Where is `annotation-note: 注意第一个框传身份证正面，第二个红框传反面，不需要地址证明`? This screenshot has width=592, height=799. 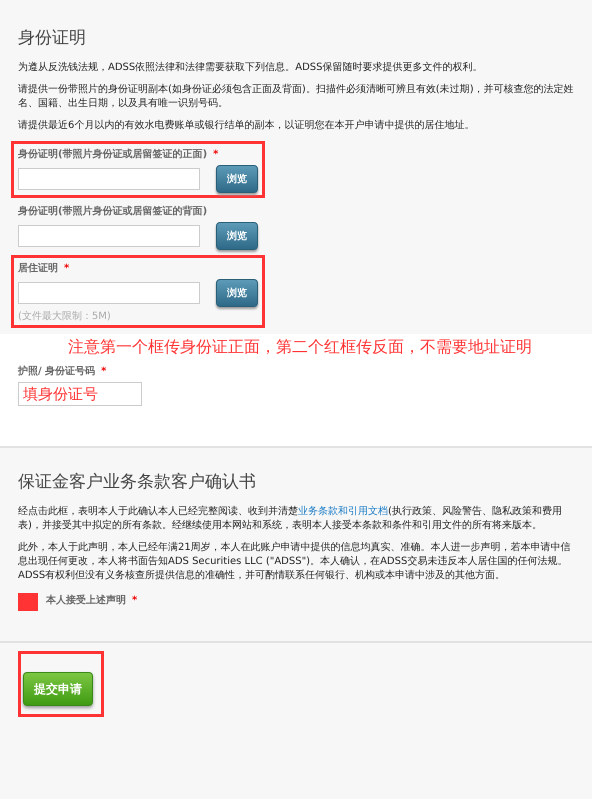 annotation-note: 注意第一个框传身份证正面，第二个红框传反面，不需要地址证明 is located at coordinates (300, 347).